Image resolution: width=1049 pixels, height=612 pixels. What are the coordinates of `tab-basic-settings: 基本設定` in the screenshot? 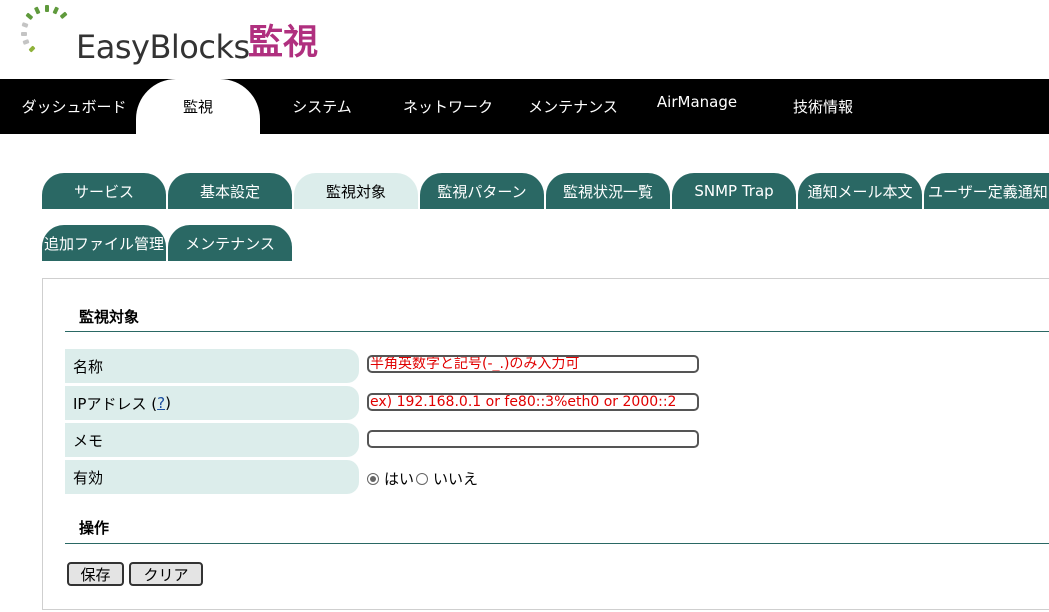 It's located at (230, 191).